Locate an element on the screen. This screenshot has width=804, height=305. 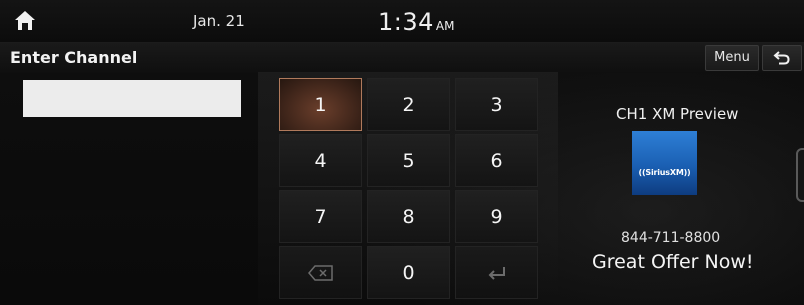
side-panel-handle is located at coordinates (800, 175).